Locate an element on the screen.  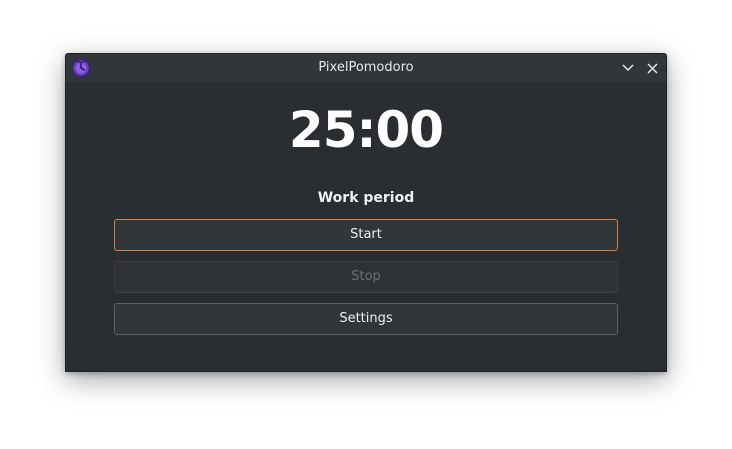
settings-button: Settings is located at coordinates (366, 319).